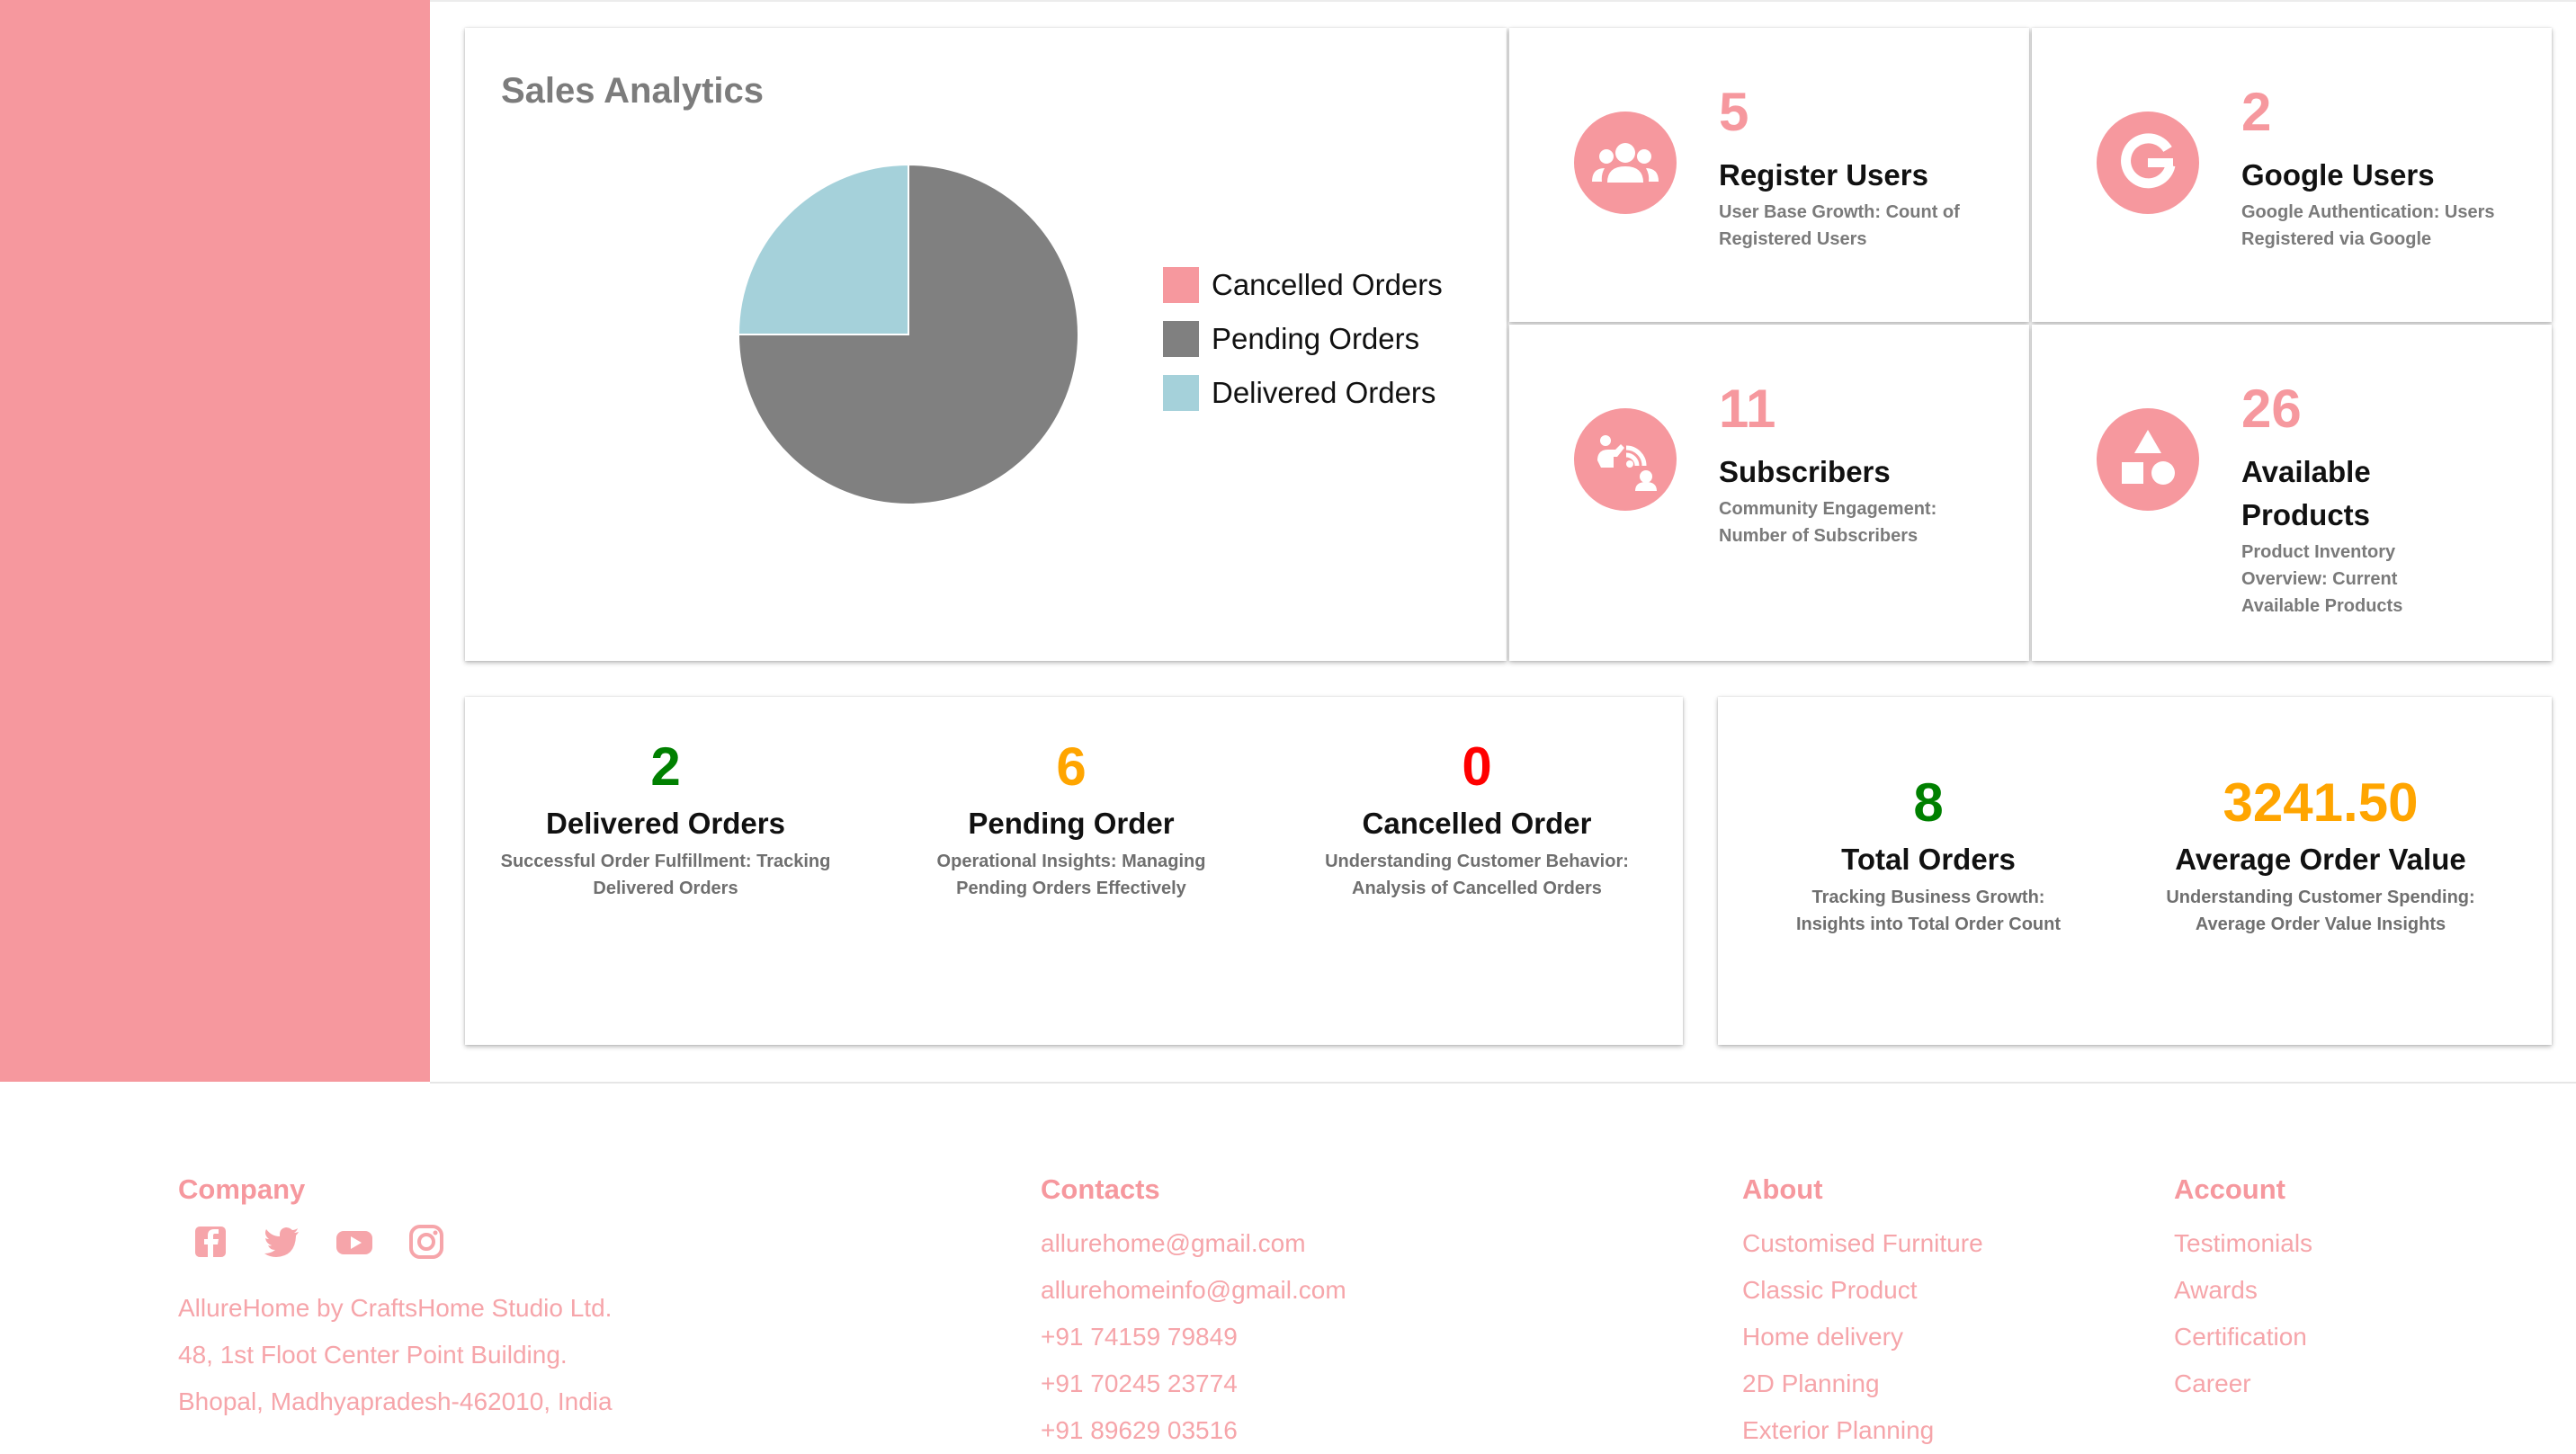  I want to click on about-link: Customised Furniture, so click(1862, 1243).